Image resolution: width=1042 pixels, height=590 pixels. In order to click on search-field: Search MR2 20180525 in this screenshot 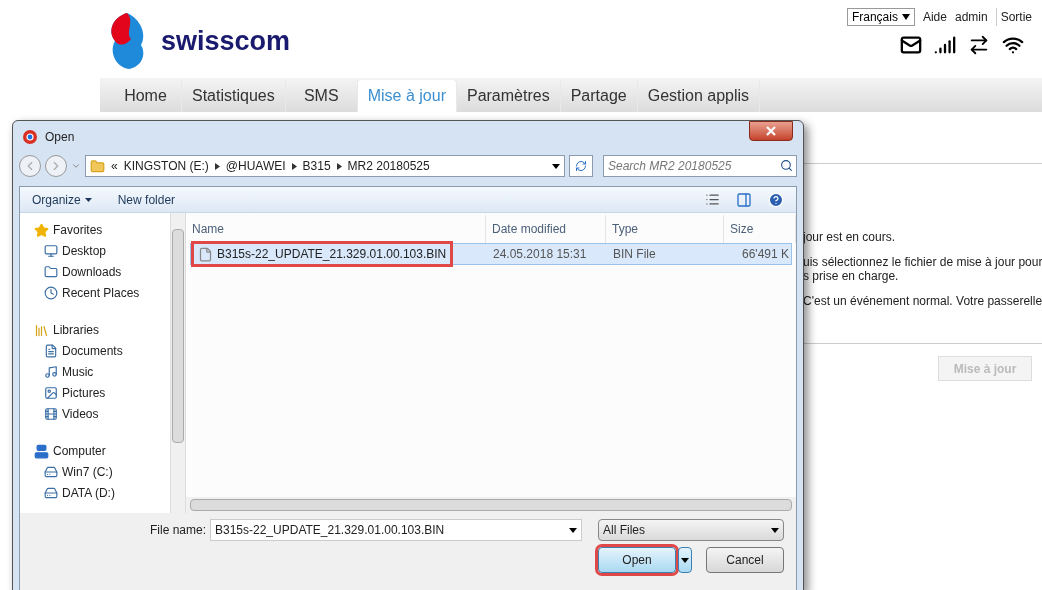, I will do `click(700, 166)`.